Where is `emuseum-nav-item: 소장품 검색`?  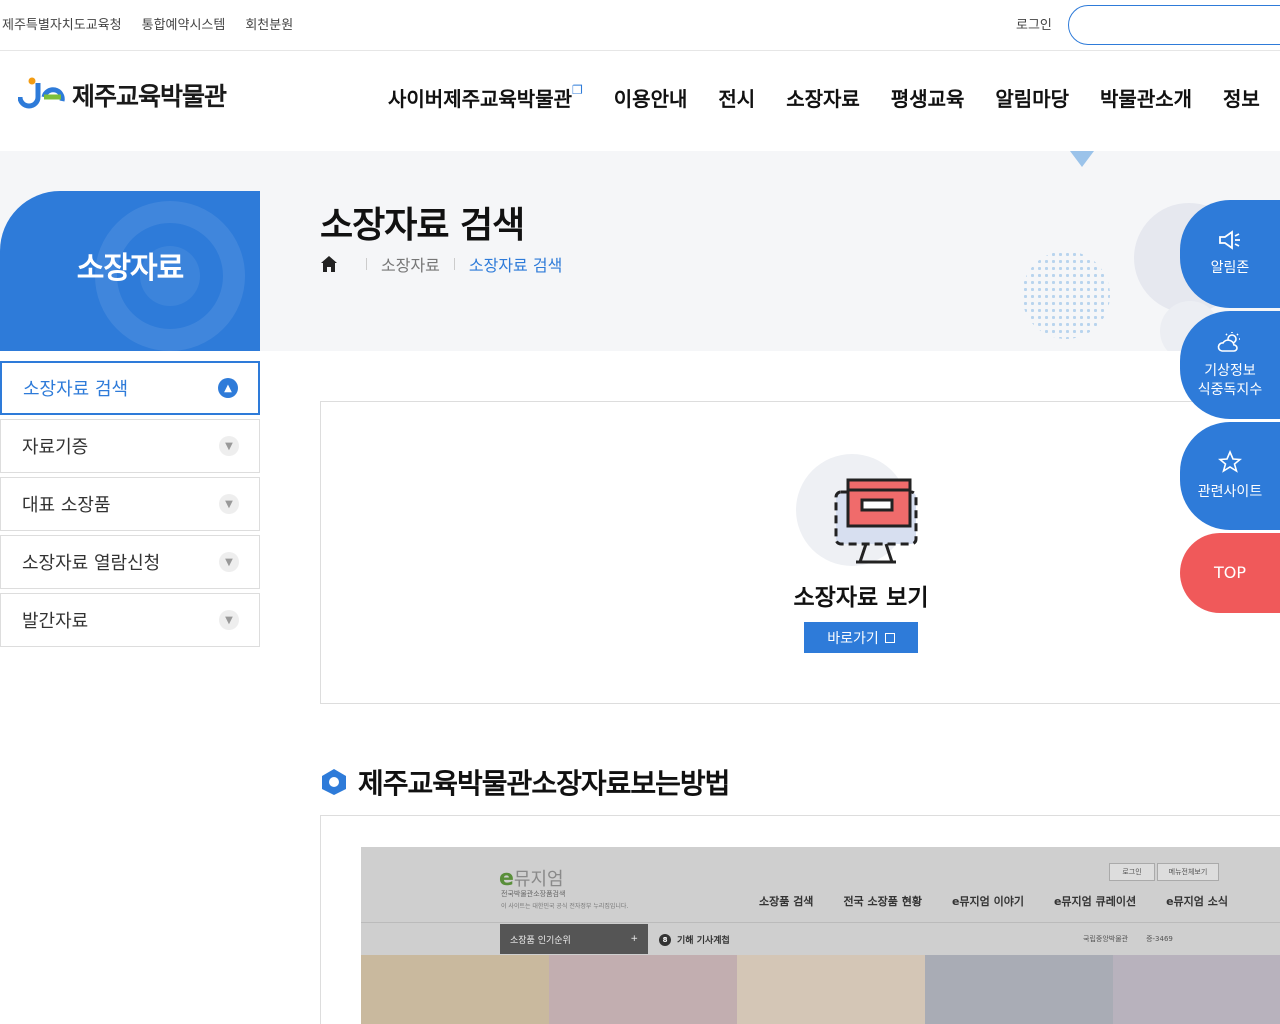 emuseum-nav-item: 소장품 검색 is located at coordinates (786, 901).